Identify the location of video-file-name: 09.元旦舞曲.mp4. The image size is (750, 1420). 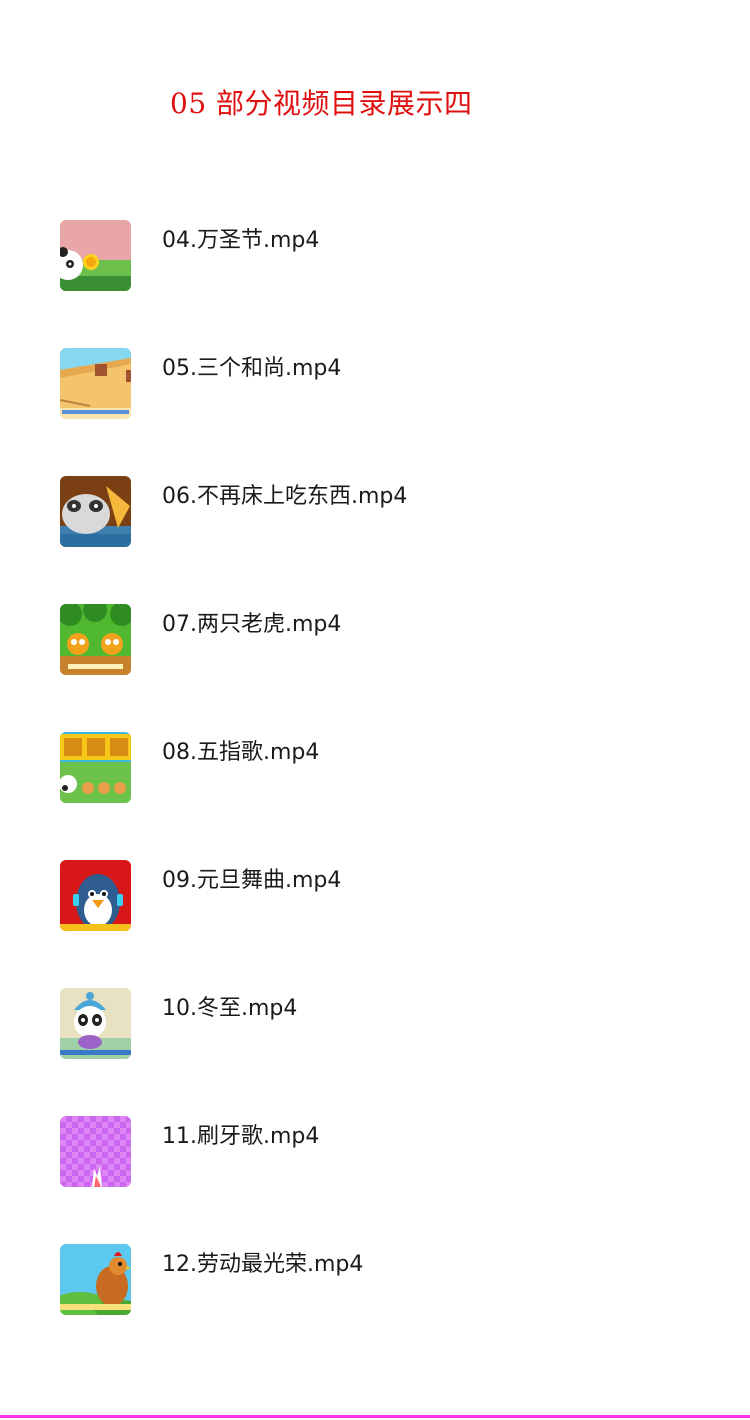
(251, 878).